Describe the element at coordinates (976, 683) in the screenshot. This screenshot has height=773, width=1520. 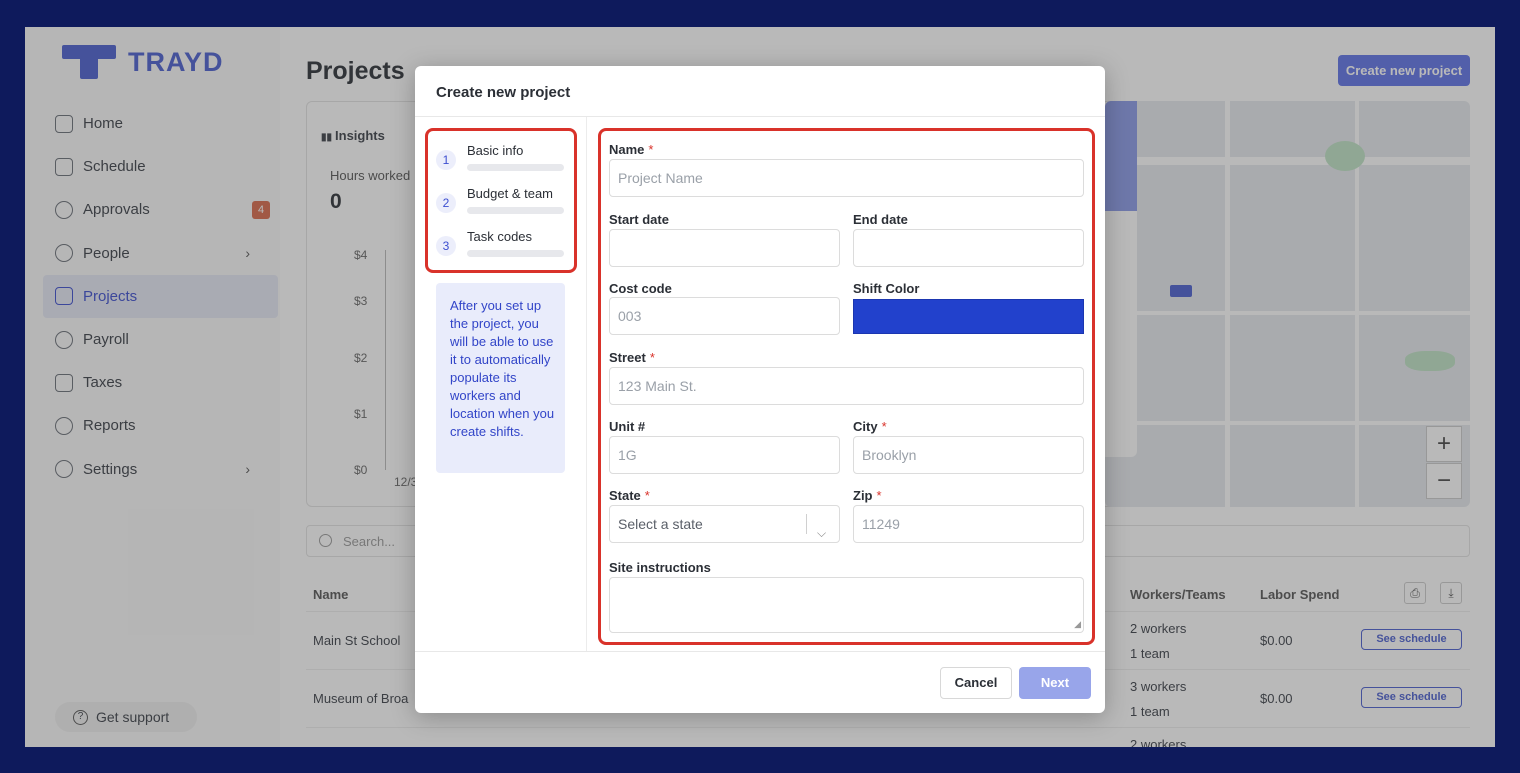
I see `cancel-button: Cancel` at that location.